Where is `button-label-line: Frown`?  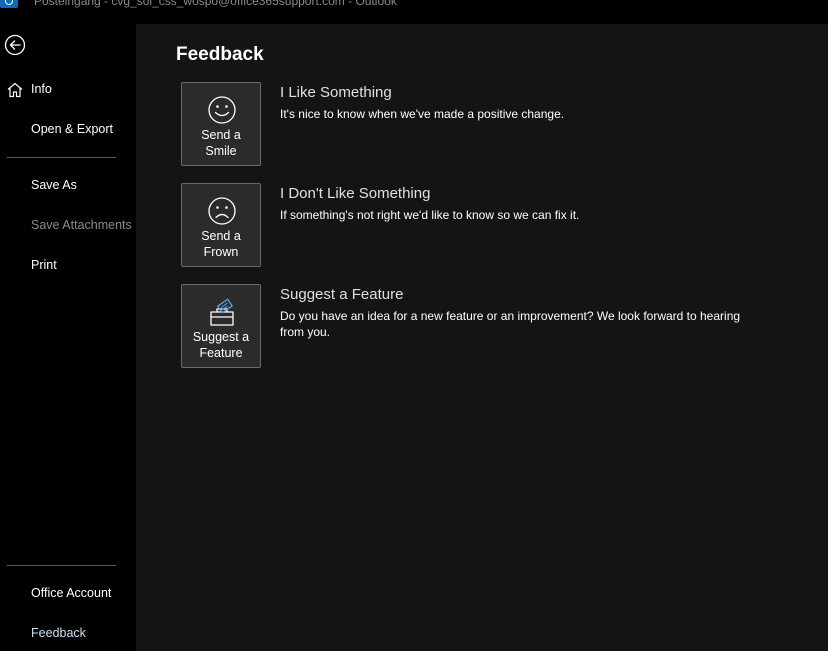 button-label-line: Frown is located at coordinates (221, 252).